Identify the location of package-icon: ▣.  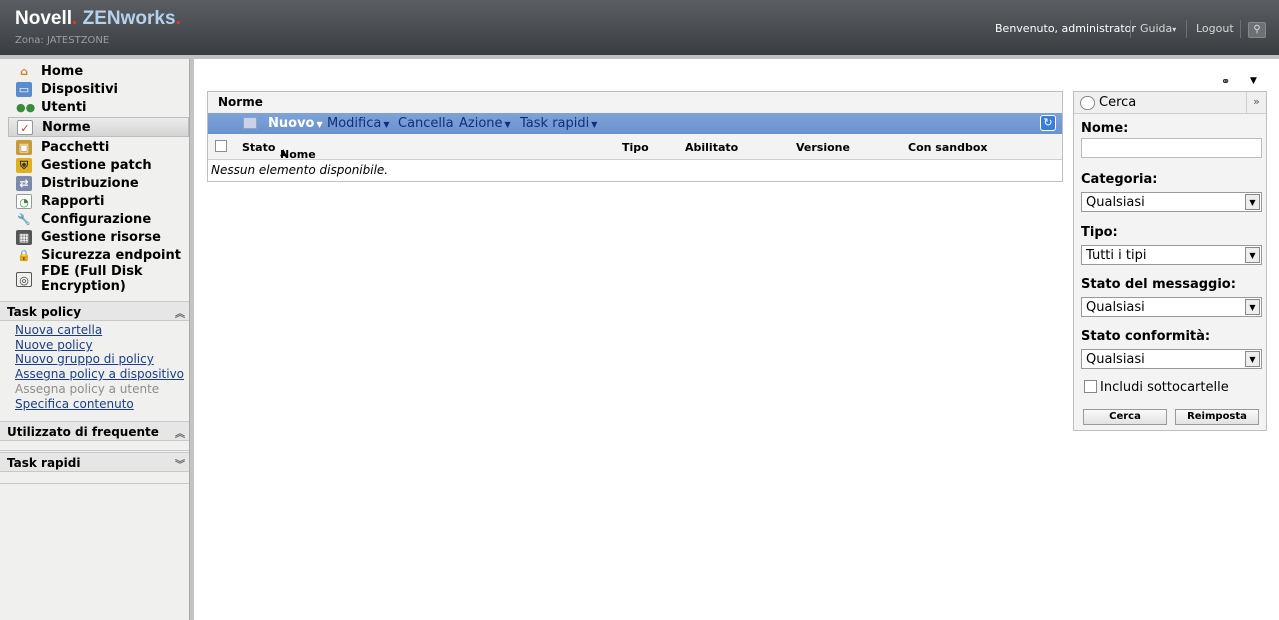
(24, 147).